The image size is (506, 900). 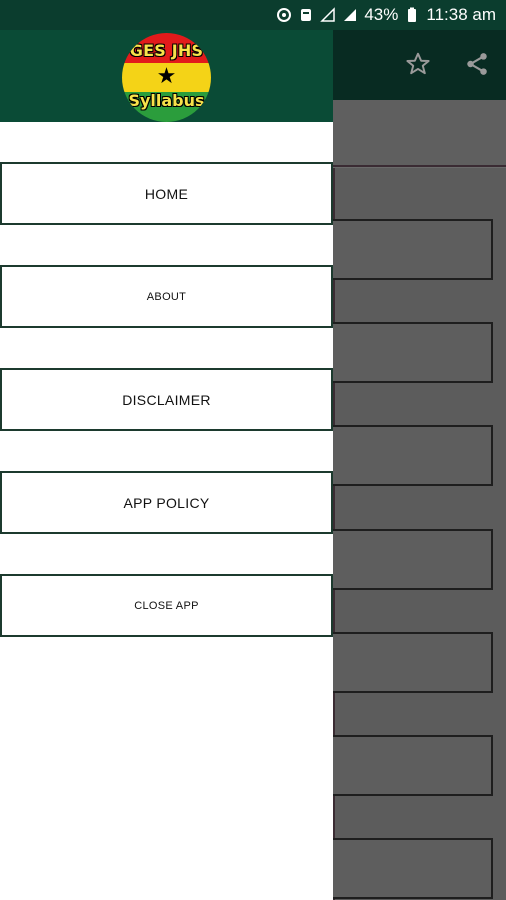 I want to click on signal-icon, so click(x=350, y=15).